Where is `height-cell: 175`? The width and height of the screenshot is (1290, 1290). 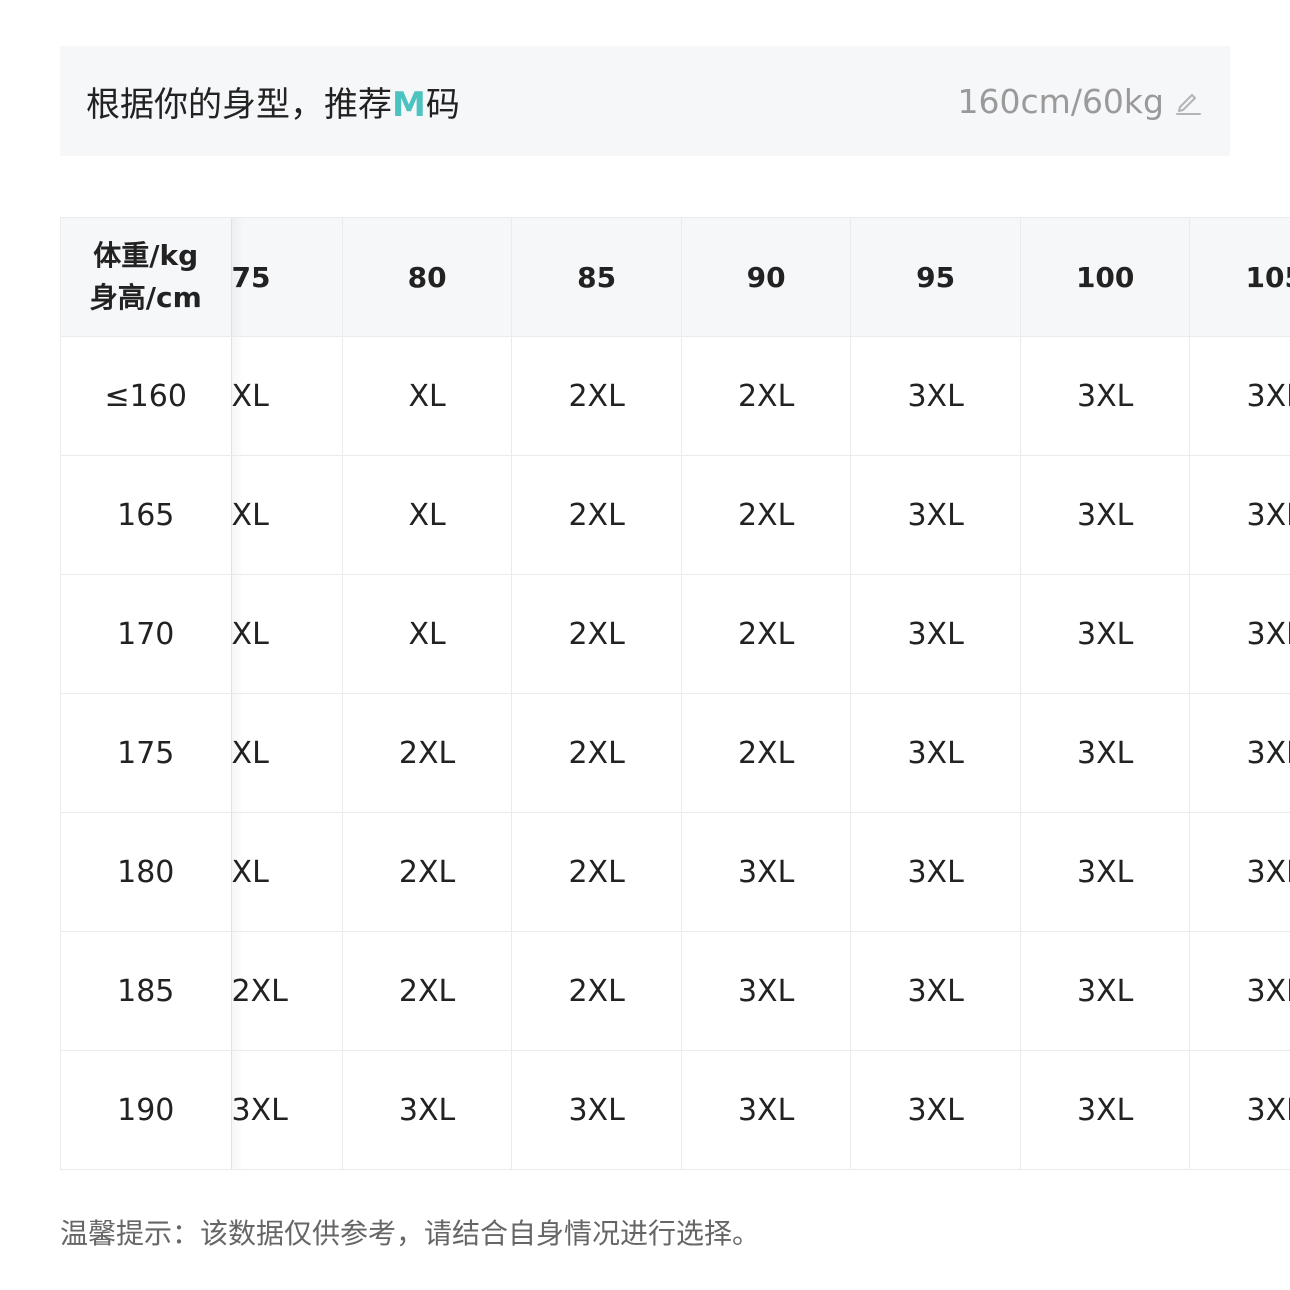 height-cell: 175 is located at coordinates (151, 753).